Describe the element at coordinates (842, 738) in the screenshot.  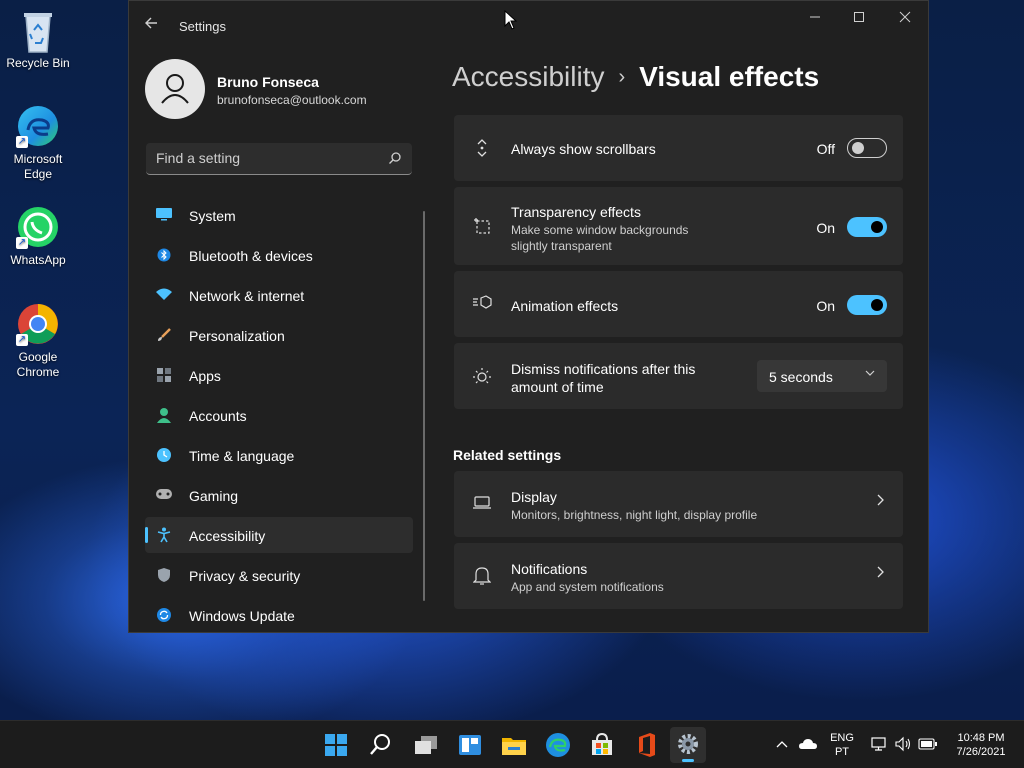
I see `language-label: ENG` at that location.